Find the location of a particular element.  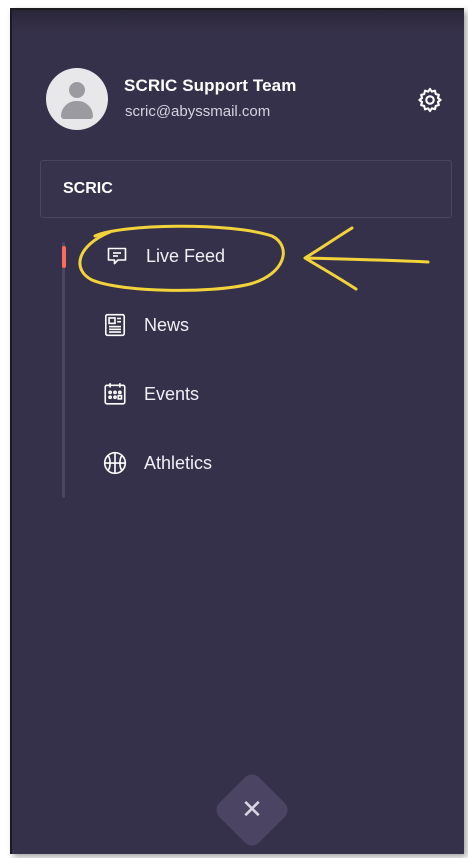

nav-item-label: Athletics is located at coordinates (178, 462).